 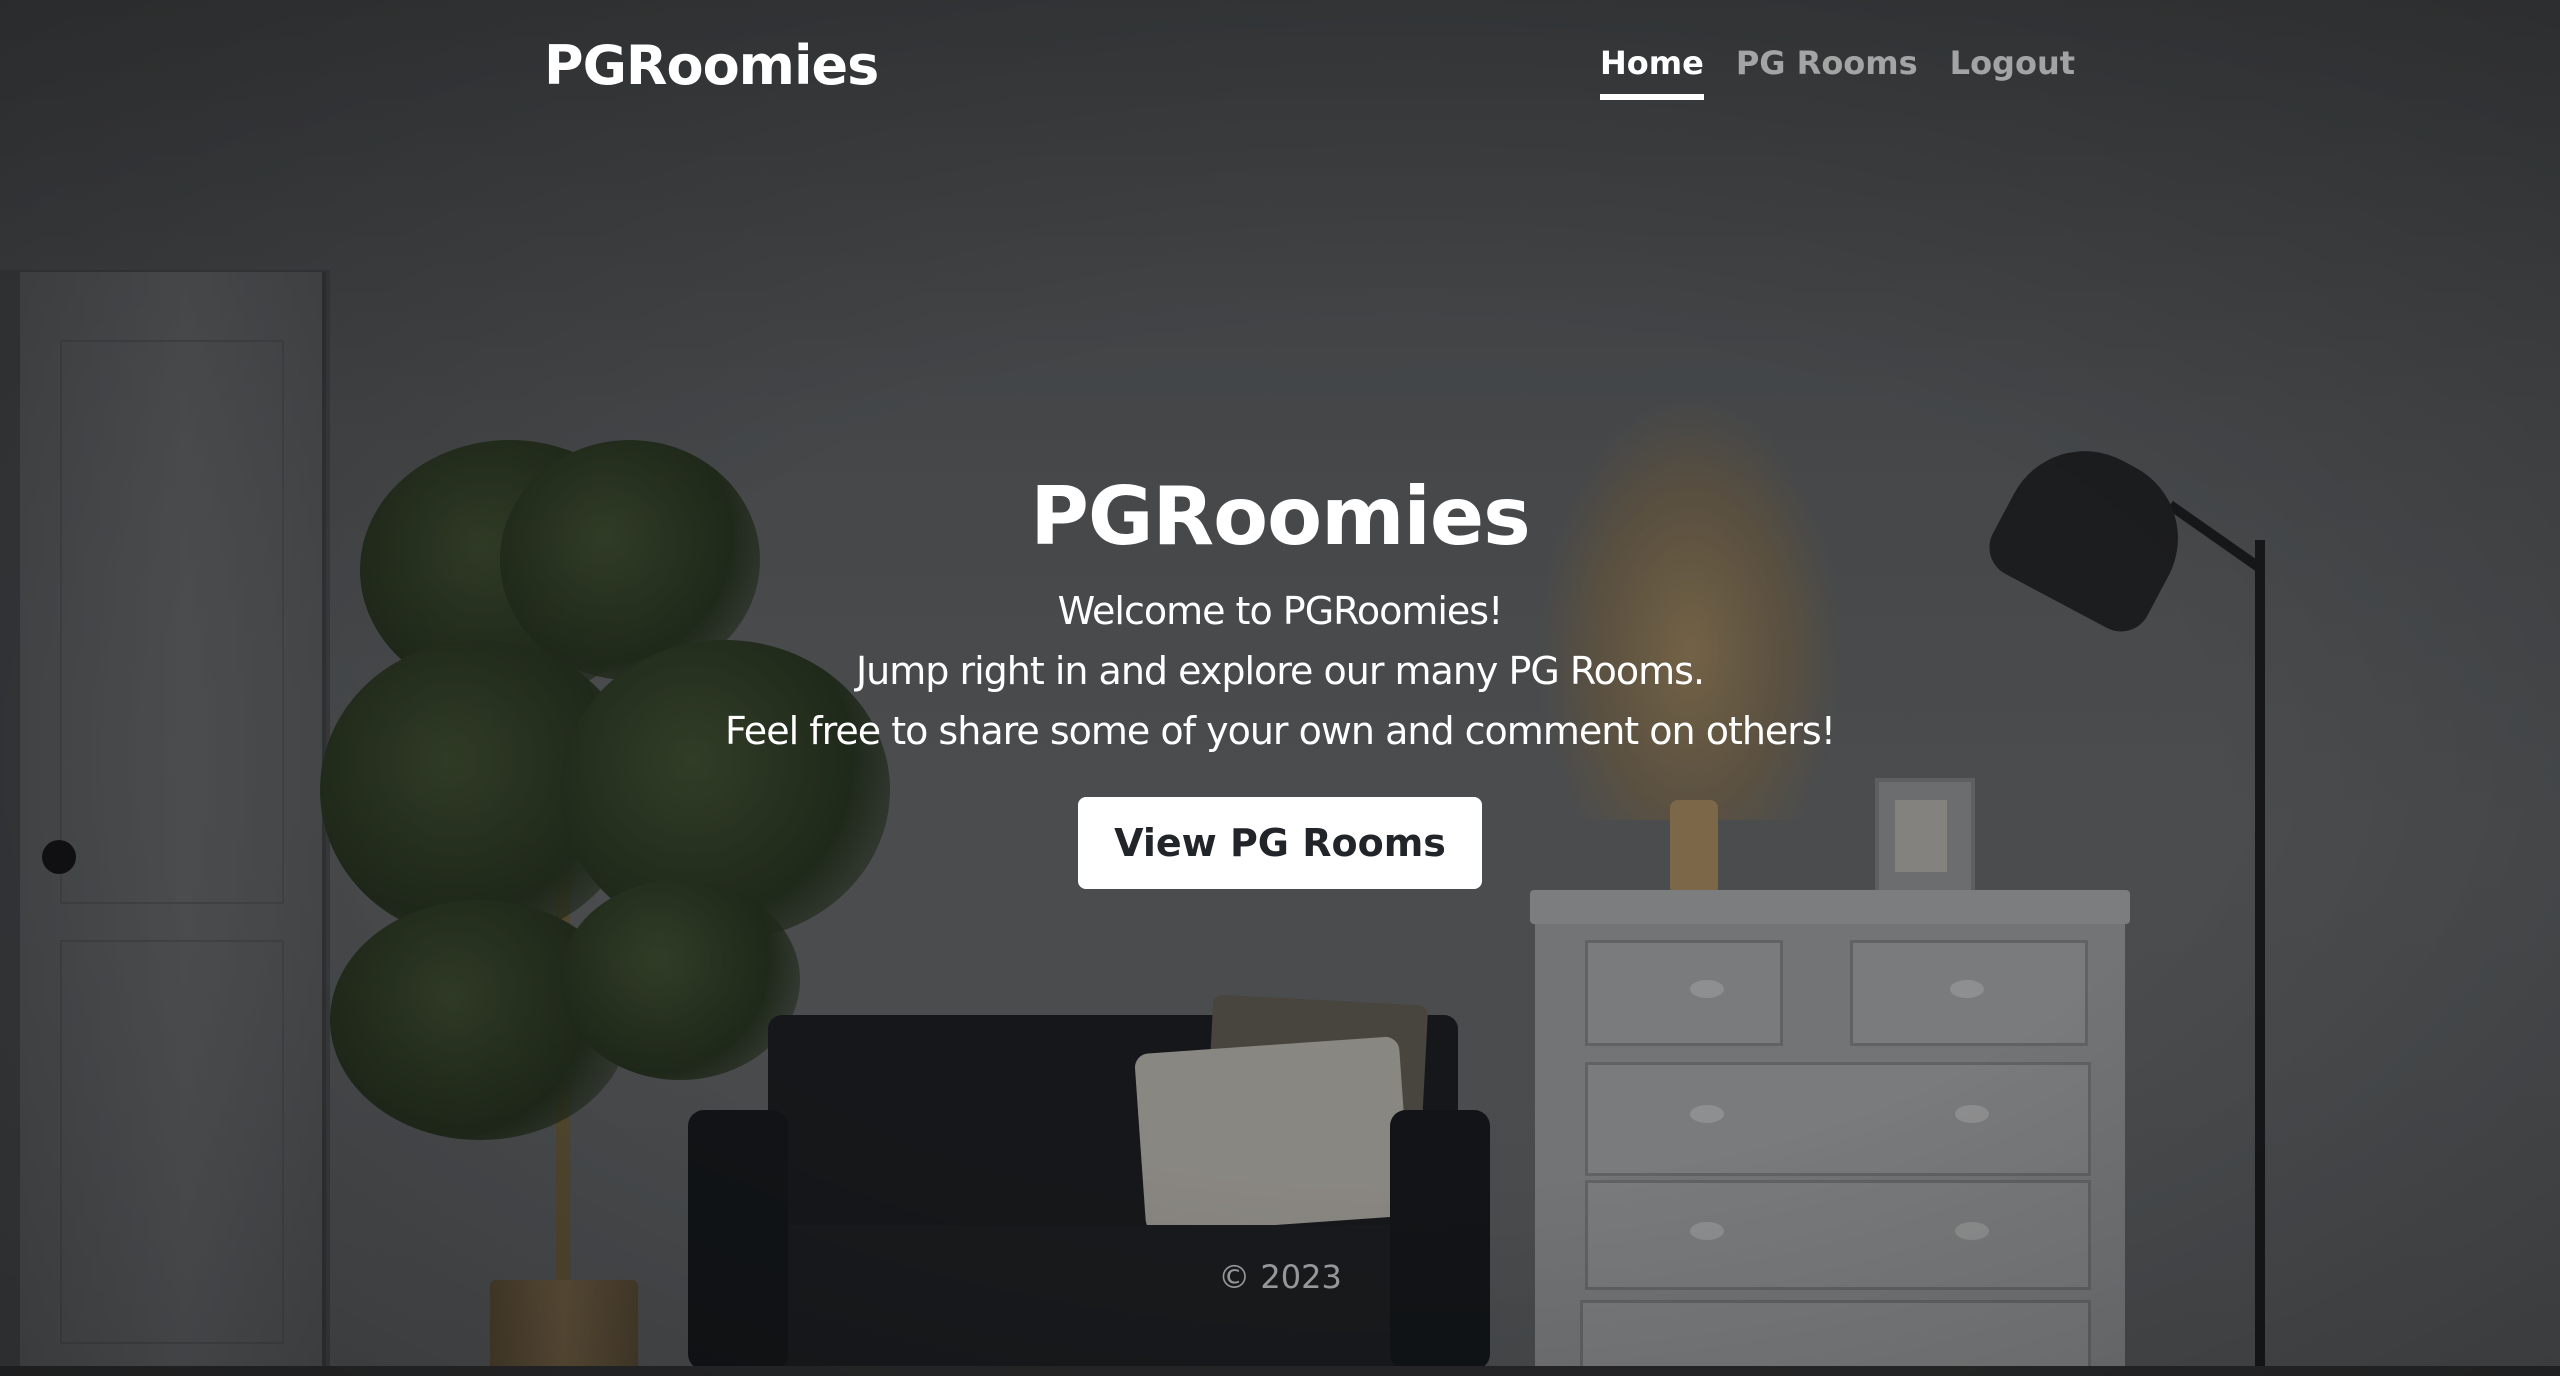 What do you see at coordinates (1280, 65) in the screenshot?
I see `navbar: PGRoomies Home PG Rooms Logout` at bounding box center [1280, 65].